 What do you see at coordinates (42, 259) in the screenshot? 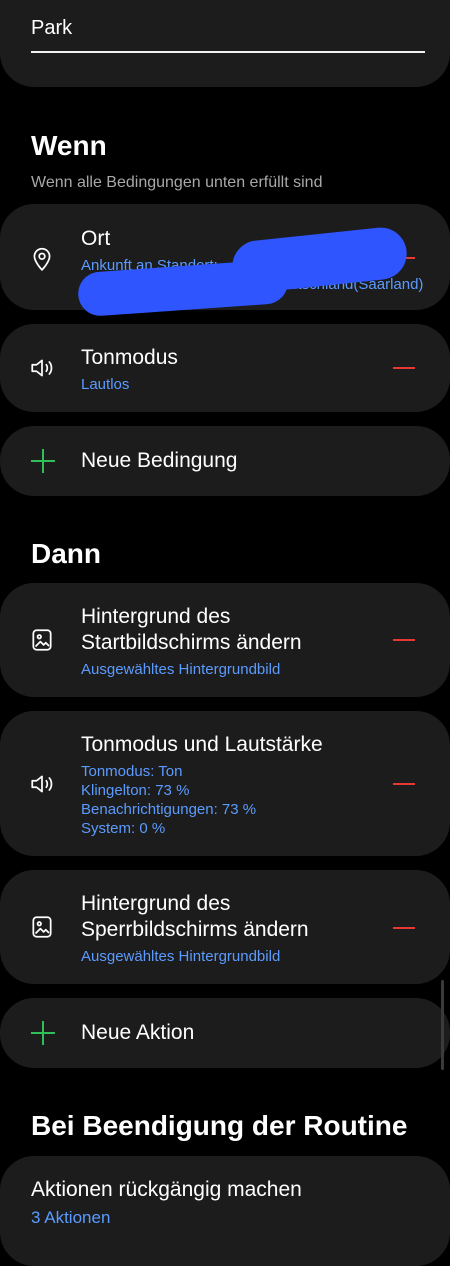
I see `location-pin-icon` at bounding box center [42, 259].